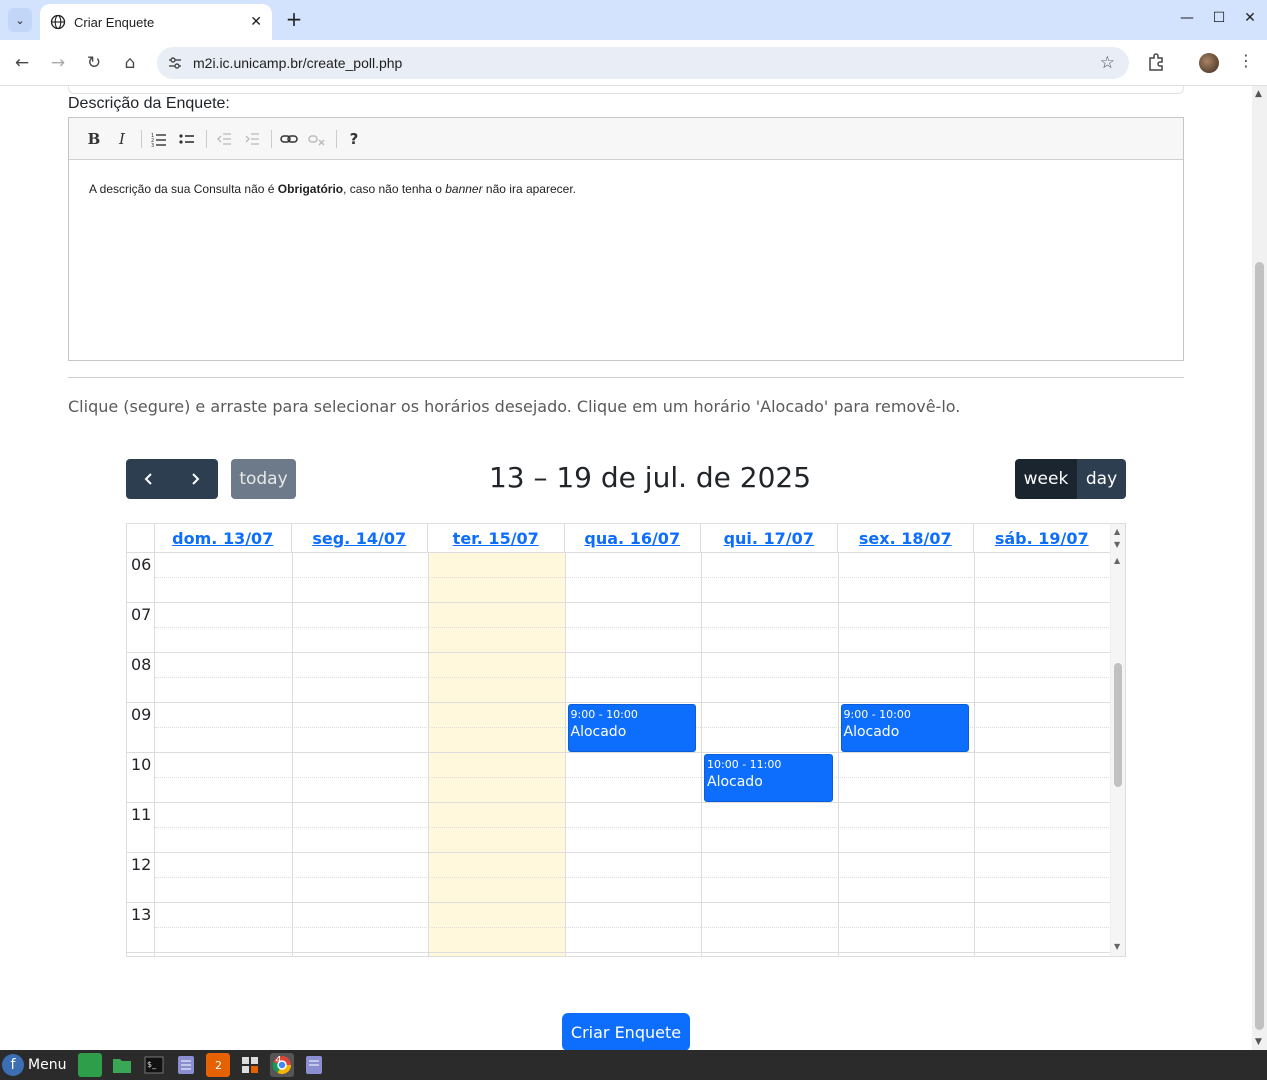 The height and width of the screenshot is (1080, 1267). Describe the element at coordinates (256, 22) in the screenshot. I see `close-tab-icon: ✕` at that location.